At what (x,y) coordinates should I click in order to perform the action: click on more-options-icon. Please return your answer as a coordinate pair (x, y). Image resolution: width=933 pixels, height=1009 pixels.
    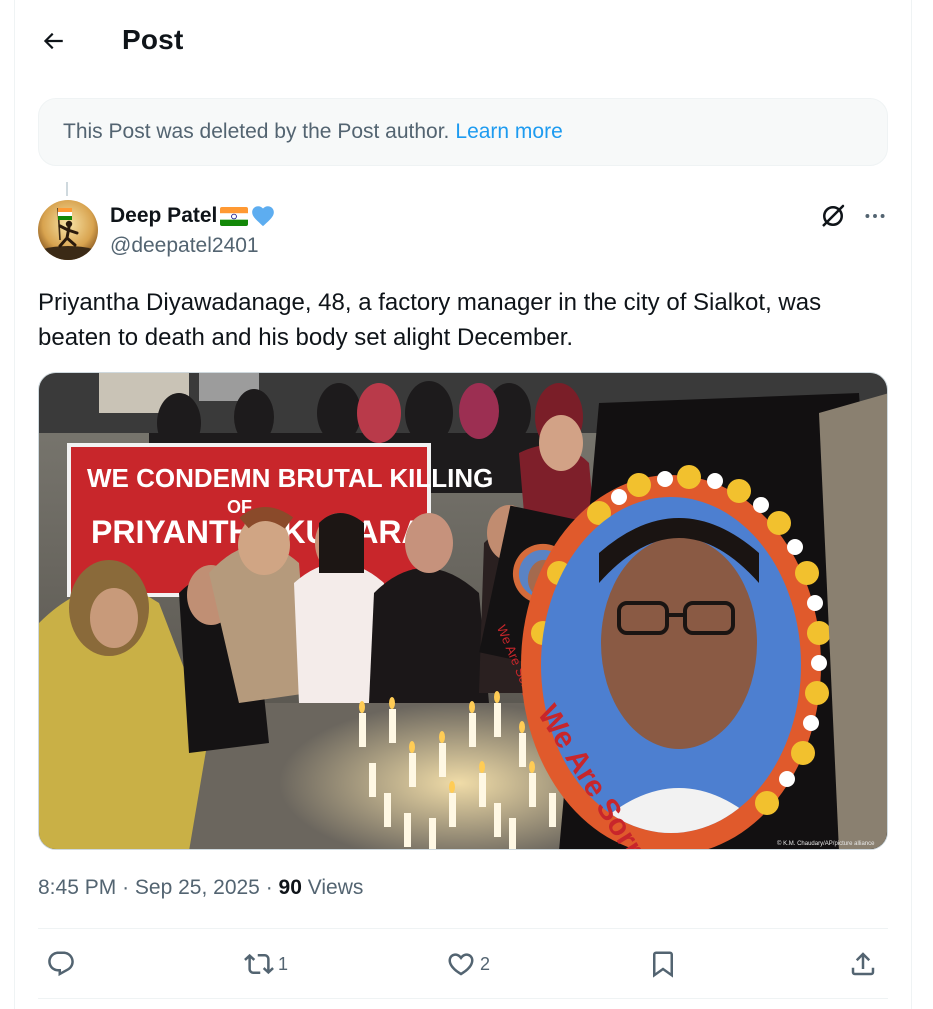
    Looking at the image, I should click on (875, 216).